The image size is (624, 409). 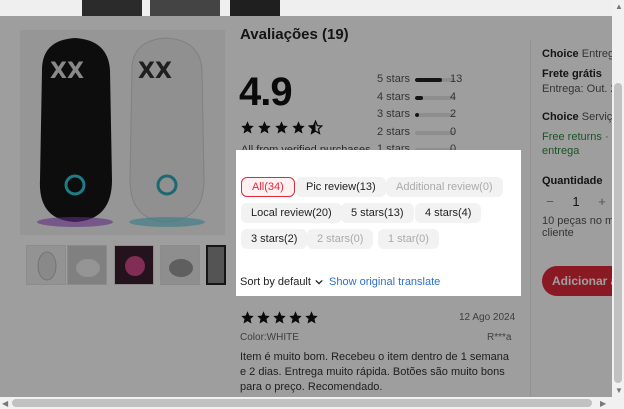 What do you see at coordinates (408, 239) in the screenshot?
I see `filter-1-star: 1 star(0)` at bounding box center [408, 239].